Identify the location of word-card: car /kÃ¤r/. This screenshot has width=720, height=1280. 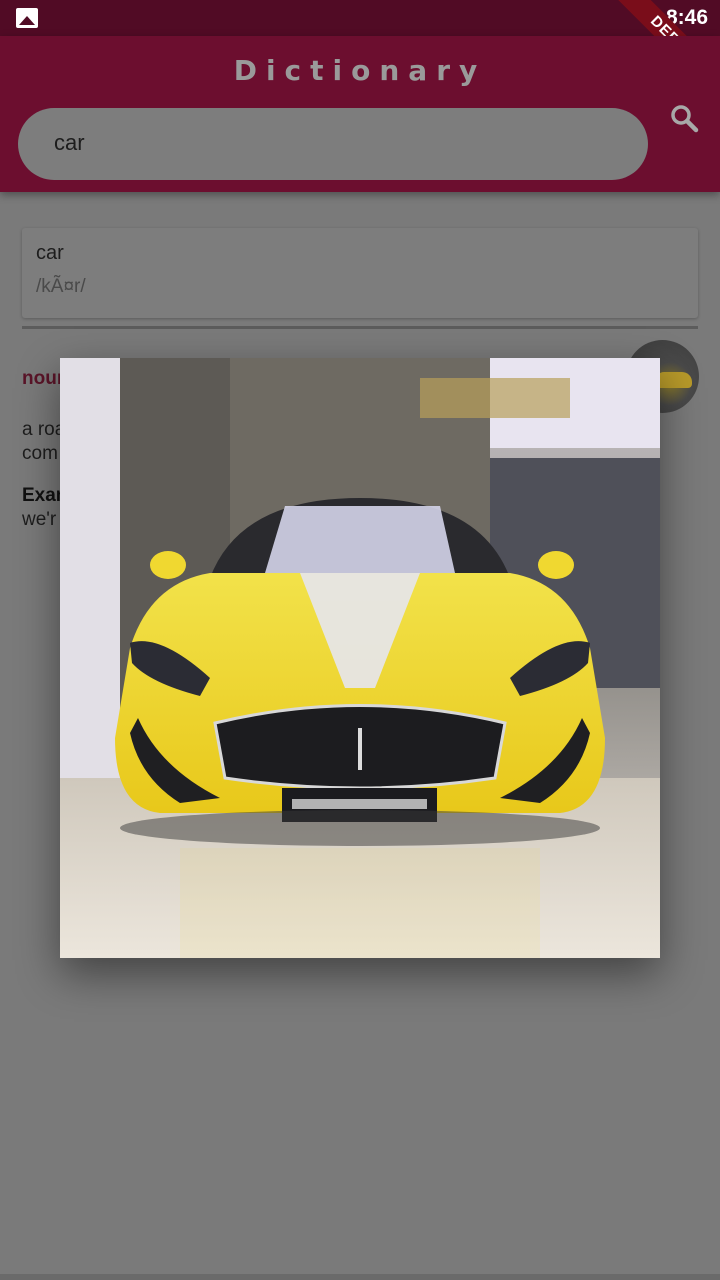
(360, 273).